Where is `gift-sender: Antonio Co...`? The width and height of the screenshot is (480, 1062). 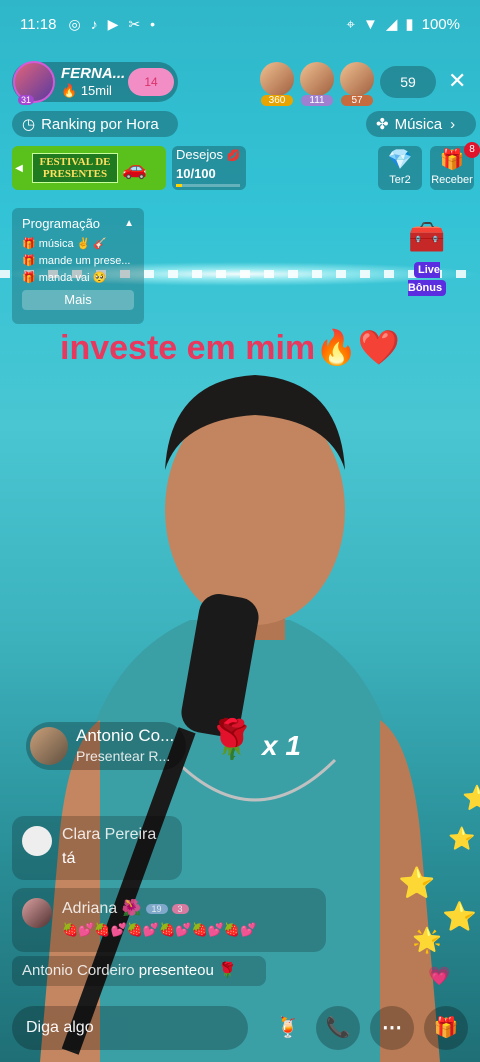
gift-sender: Antonio Co... is located at coordinates (125, 735).